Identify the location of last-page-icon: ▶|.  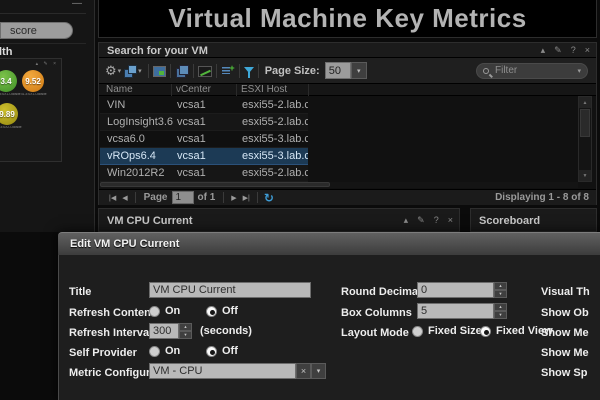
(246, 198).